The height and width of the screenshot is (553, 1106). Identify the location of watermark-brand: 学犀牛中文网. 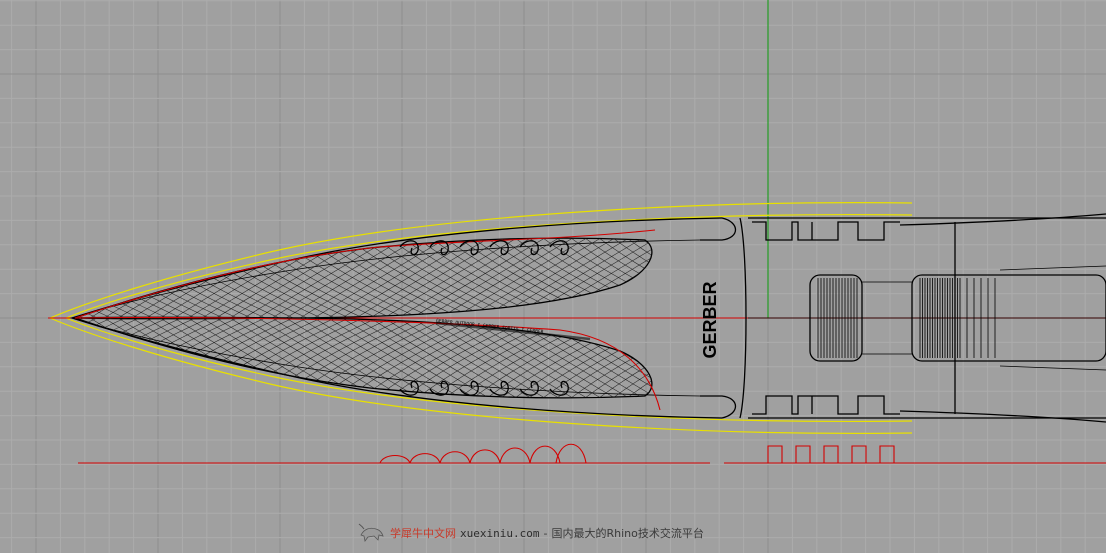
(423, 533).